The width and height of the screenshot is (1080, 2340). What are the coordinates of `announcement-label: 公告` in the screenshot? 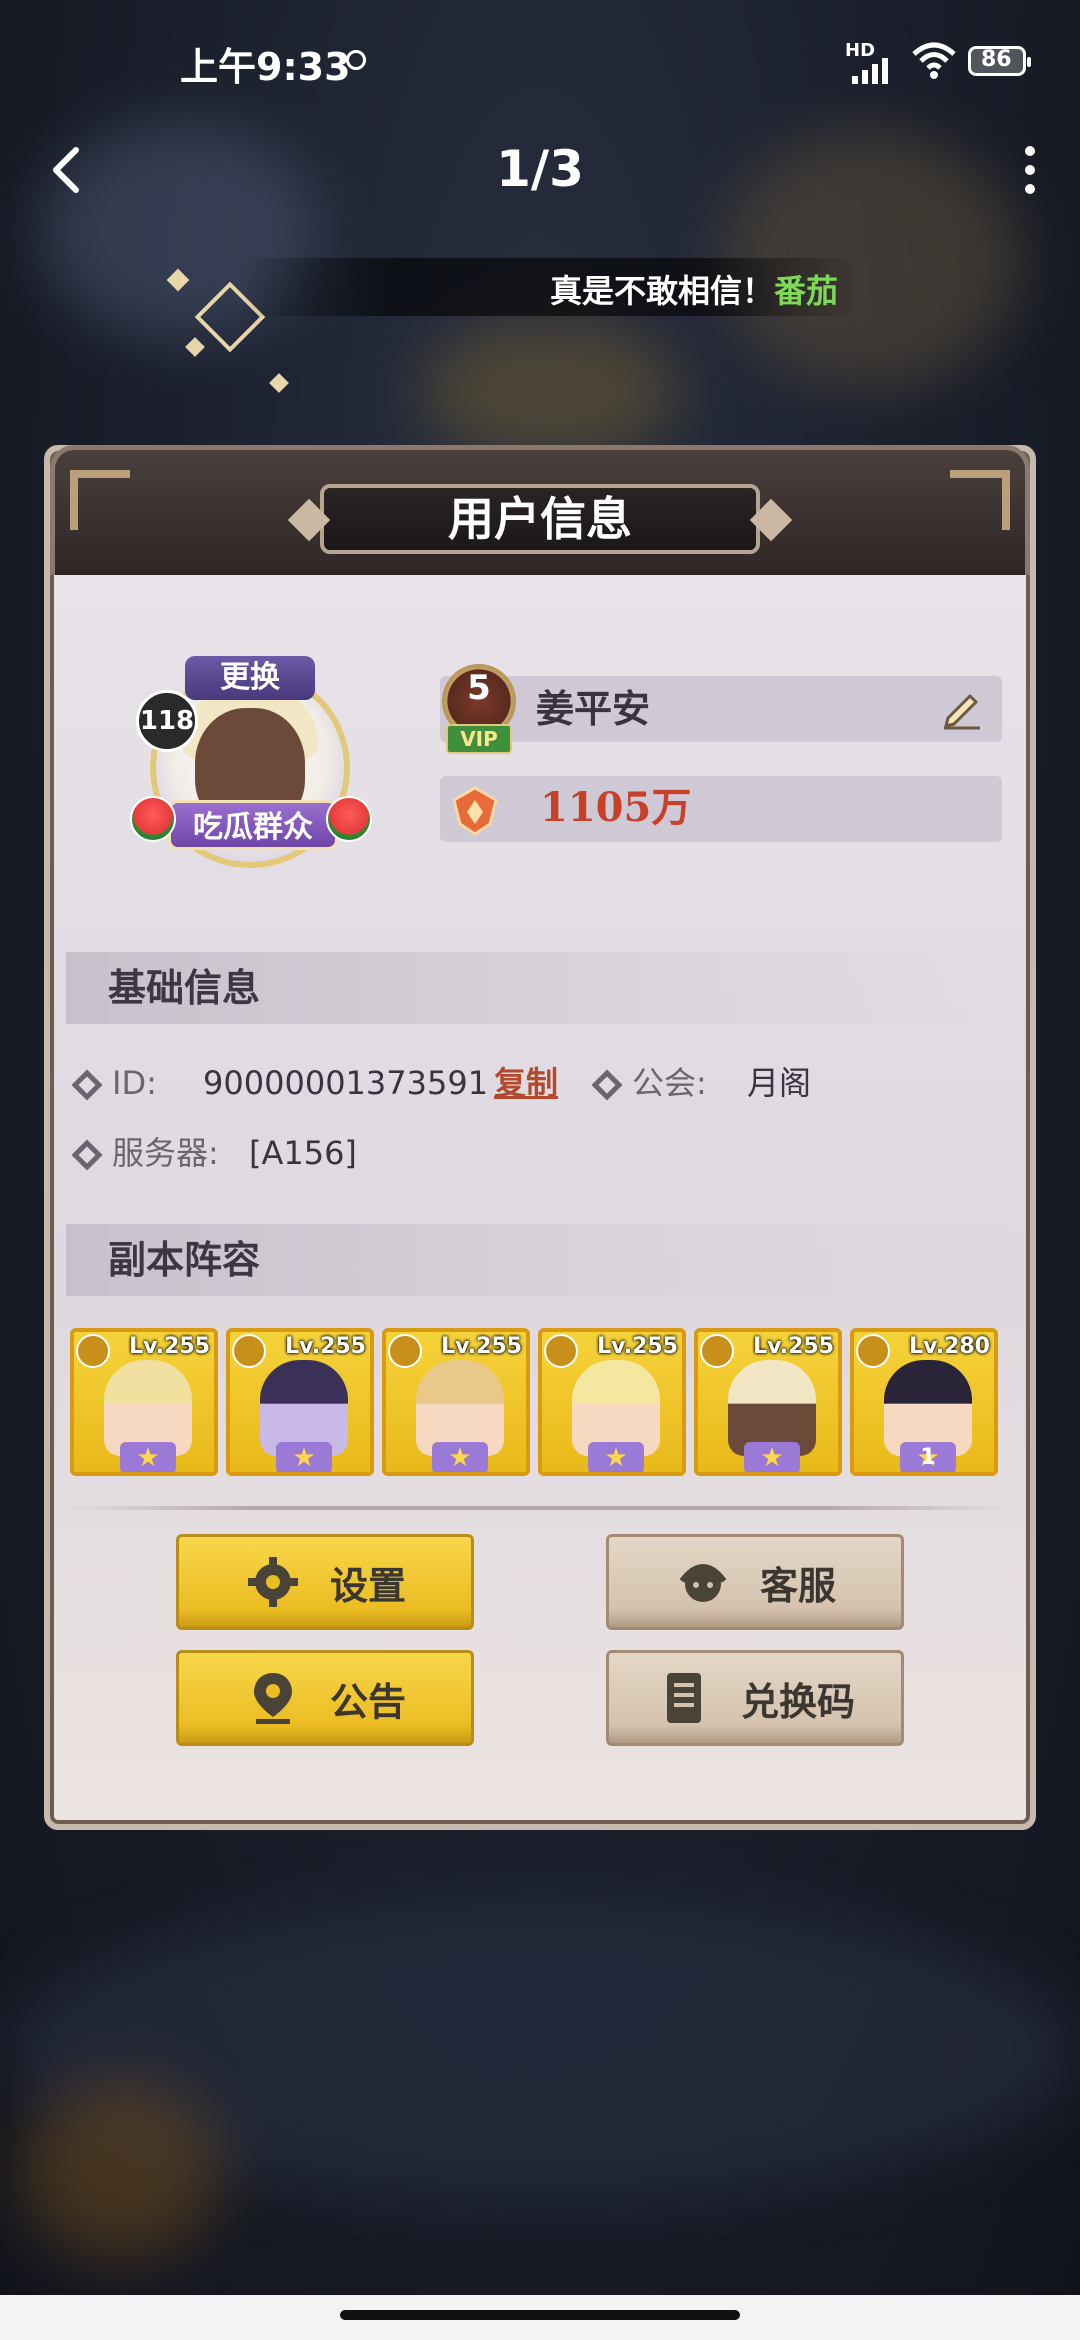 It's located at (367, 1701).